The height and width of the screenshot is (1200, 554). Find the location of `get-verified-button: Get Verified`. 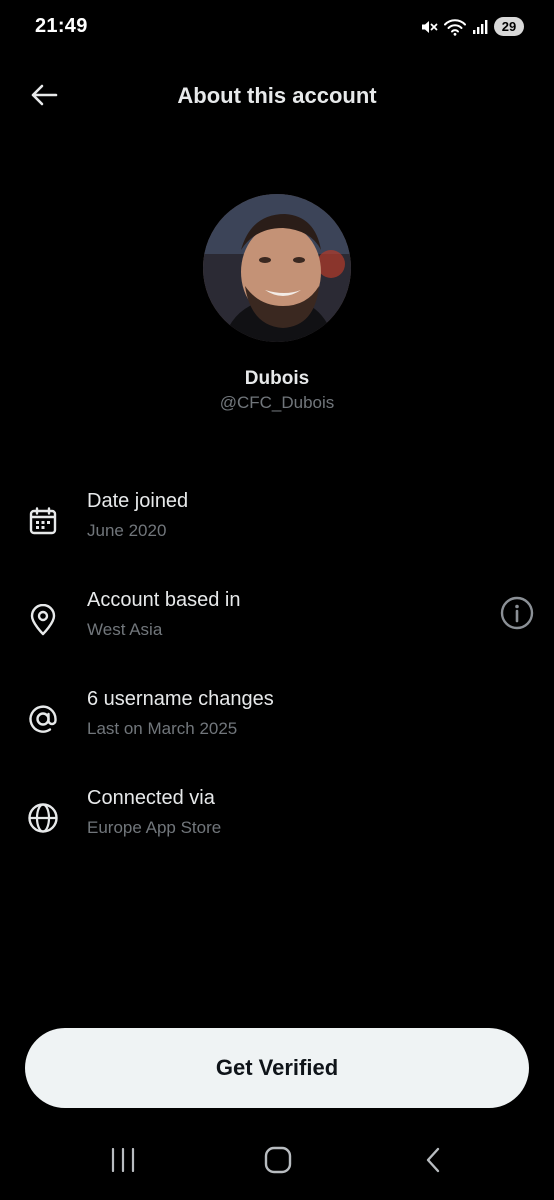

get-verified-button: Get Verified is located at coordinates (277, 1068).